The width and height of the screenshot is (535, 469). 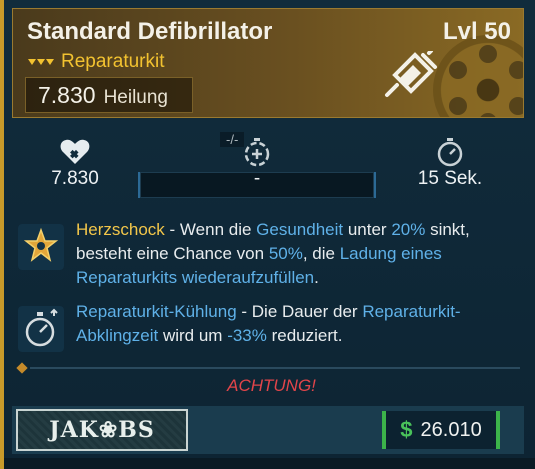 I want to click on rarity-chevrons-icon, so click(x=41, y=62).